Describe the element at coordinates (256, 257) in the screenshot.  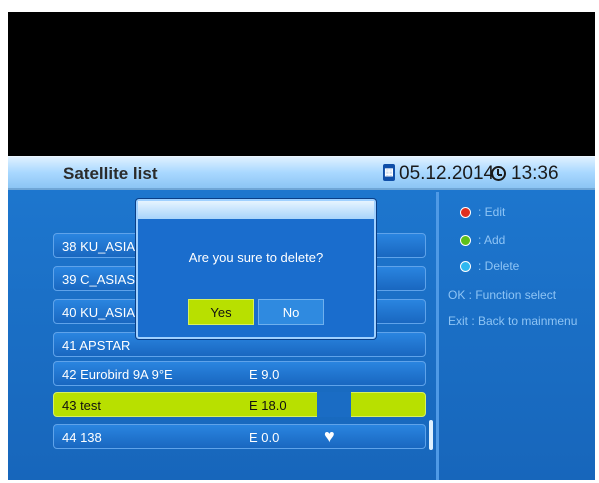
I see `dialog-message: Are you sure to delete?` at that location.